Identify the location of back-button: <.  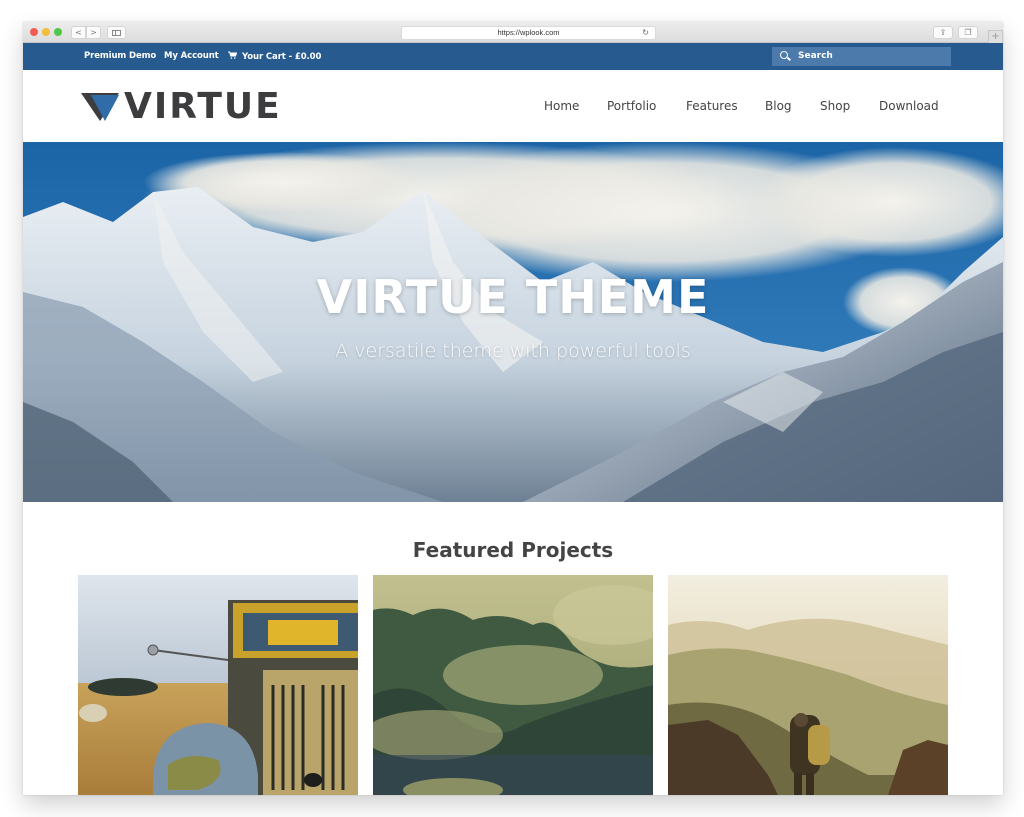
(78, 32).